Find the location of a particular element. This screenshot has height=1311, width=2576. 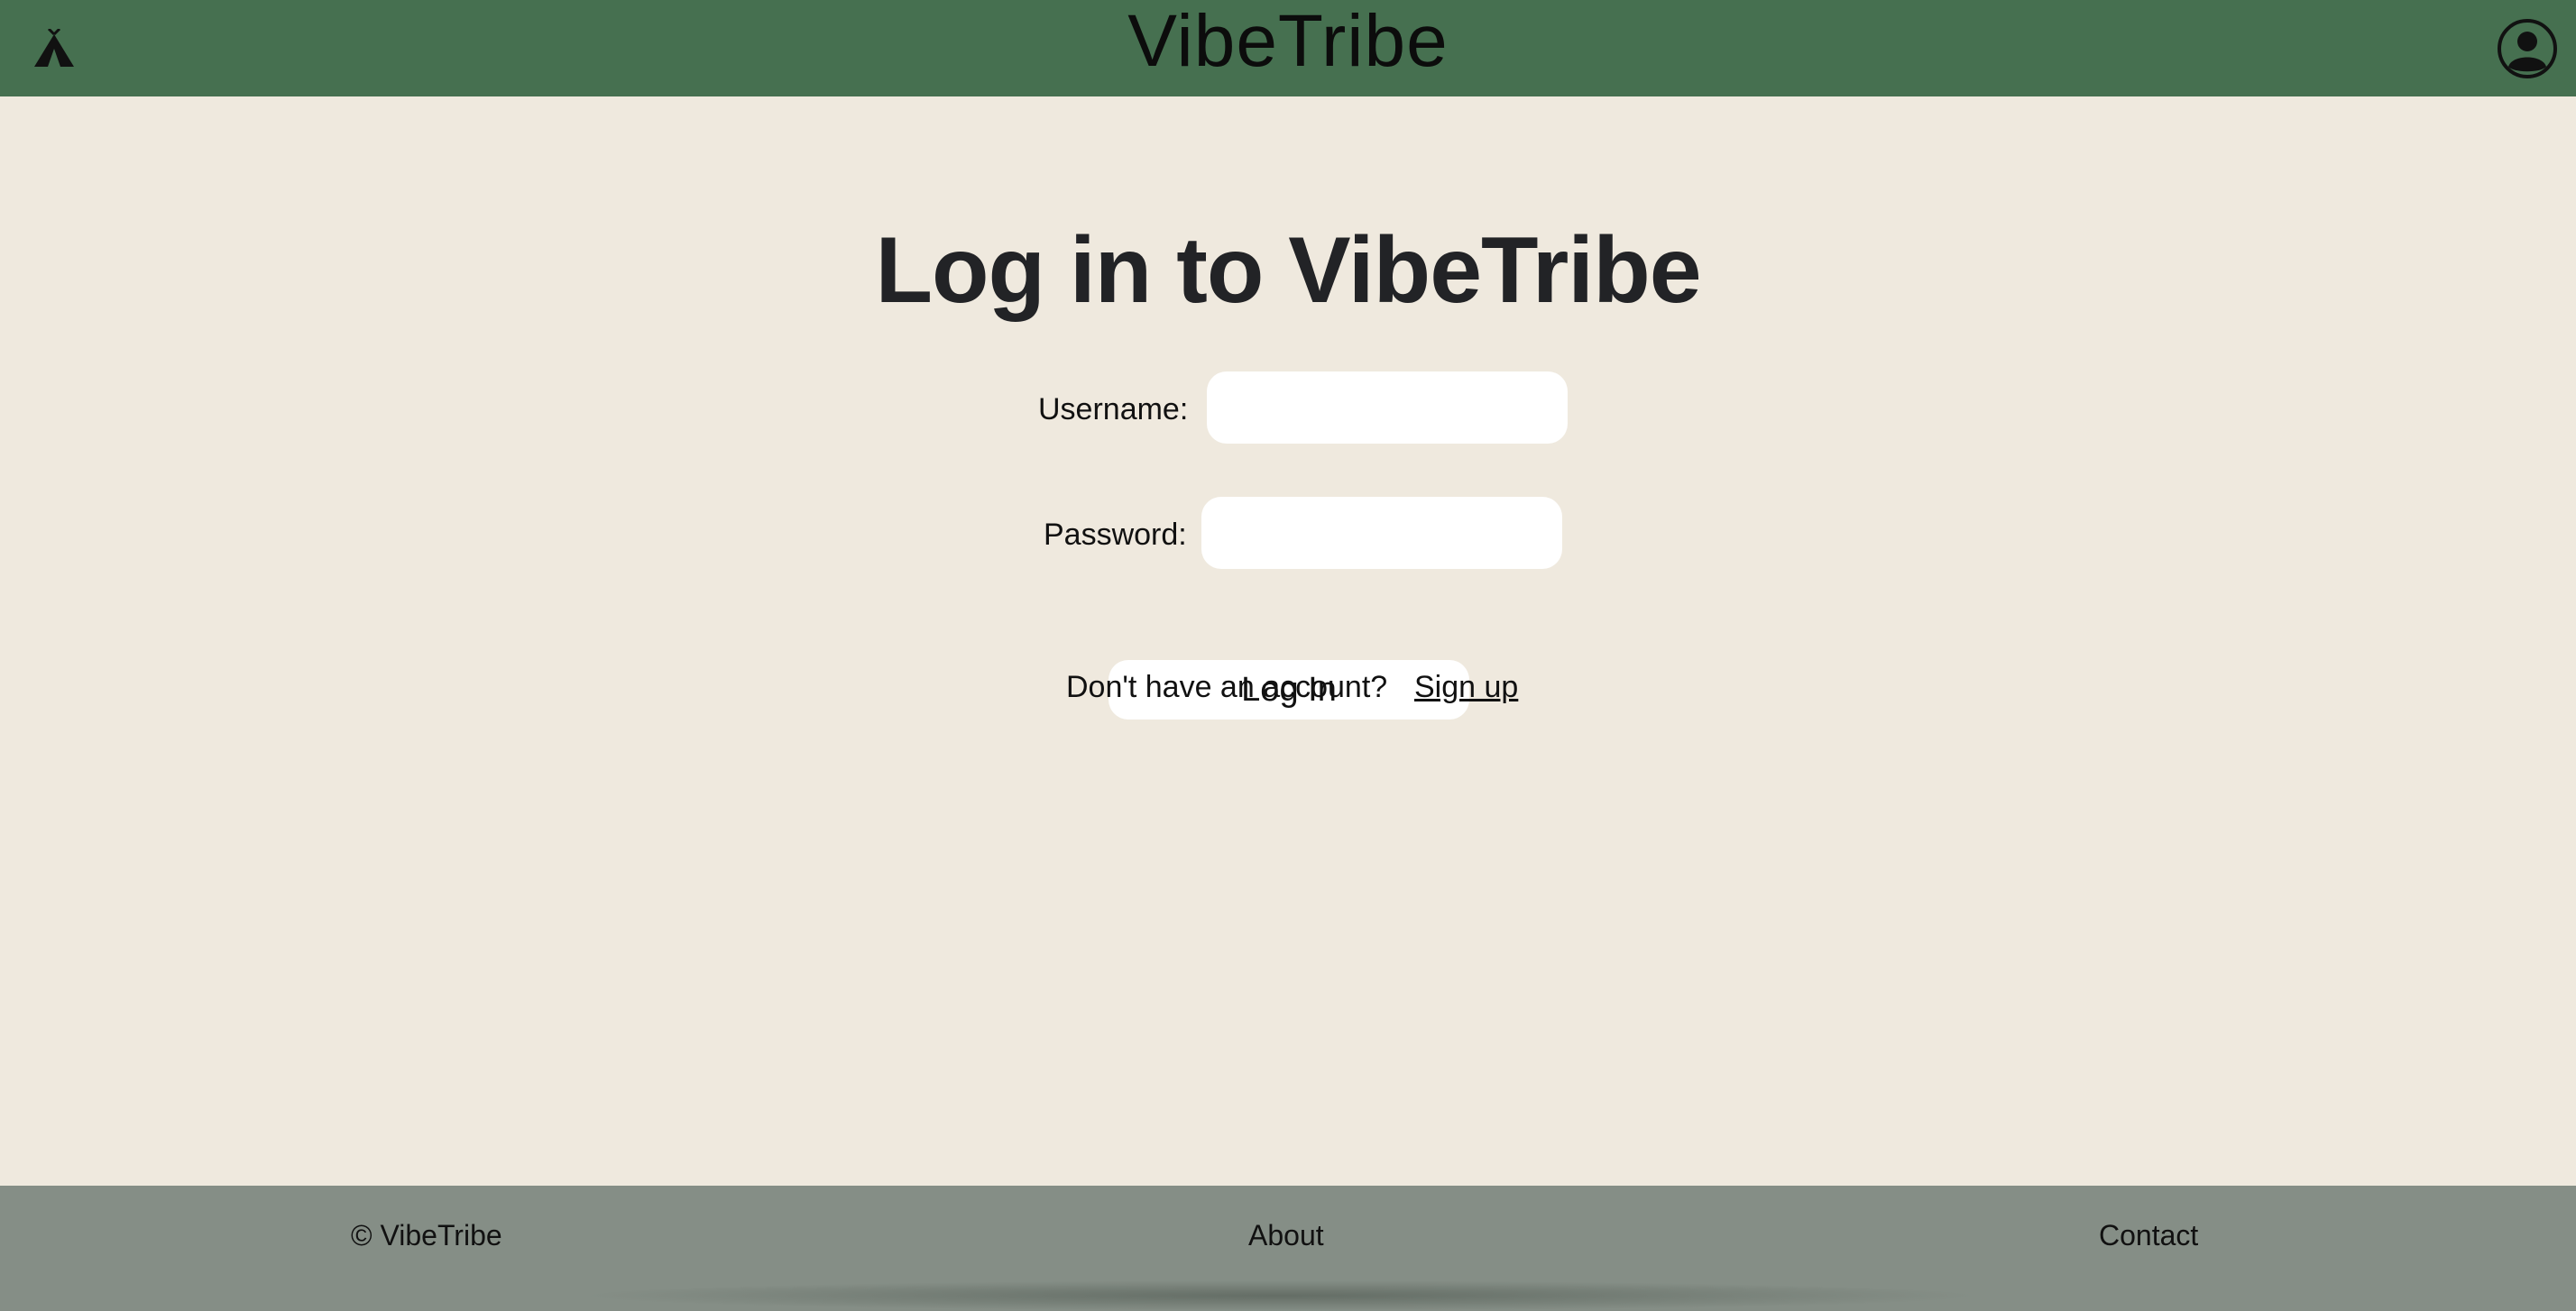

user-circle-icon is located at coordinates (2528, 48).